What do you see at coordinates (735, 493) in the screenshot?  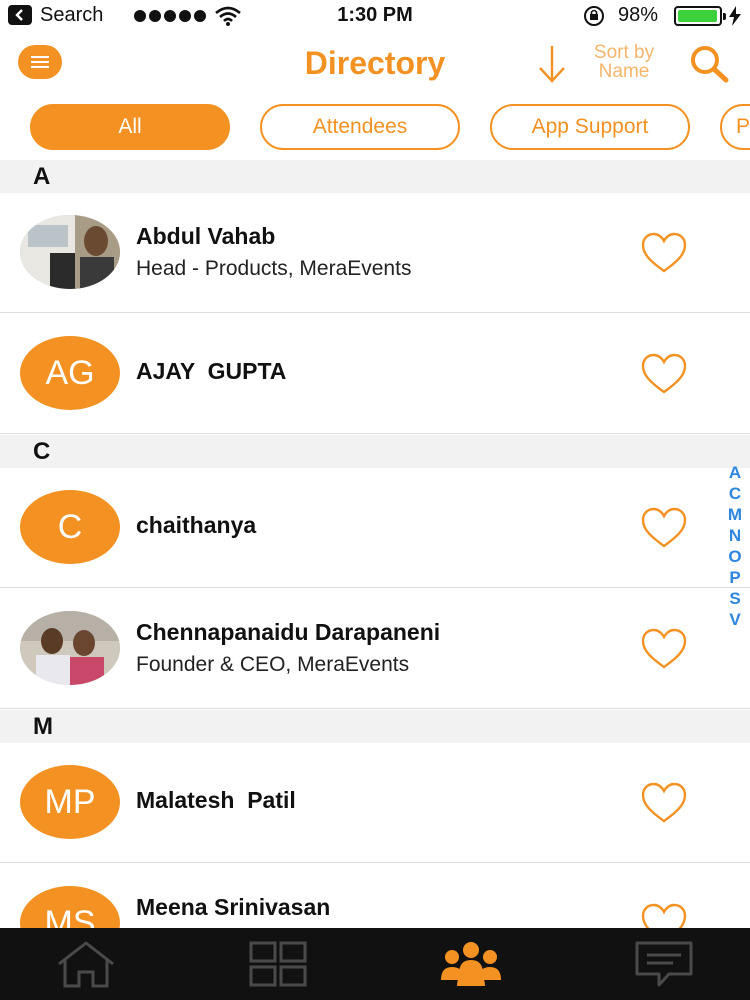 I see `index-letter-c: C` at bounding box center [735, 493].